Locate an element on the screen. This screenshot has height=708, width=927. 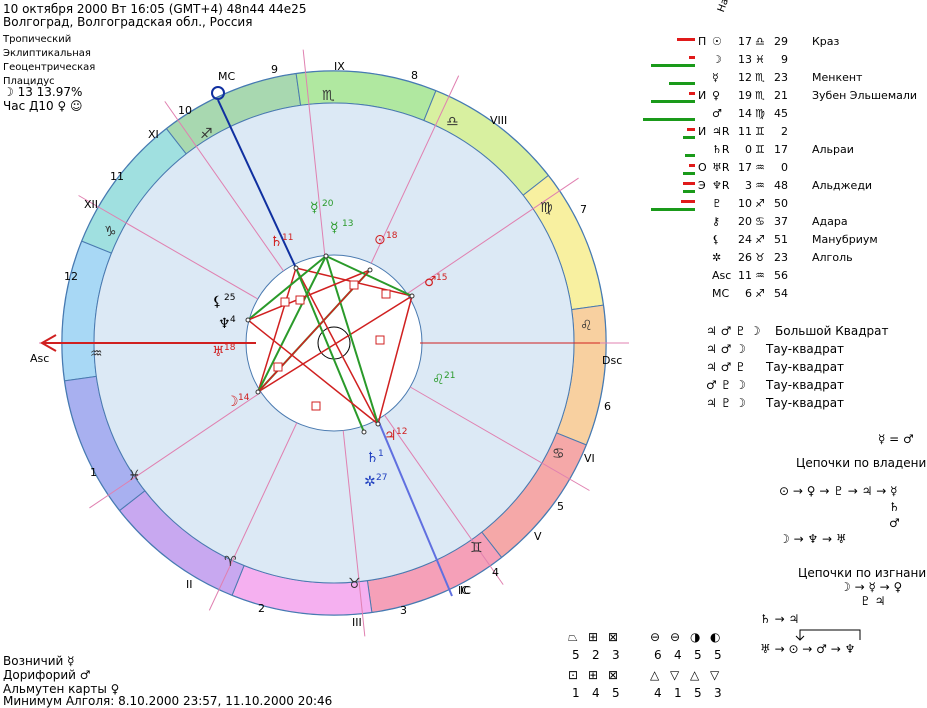
planet-glyph: ♀ is located at coordinates (716, 95).